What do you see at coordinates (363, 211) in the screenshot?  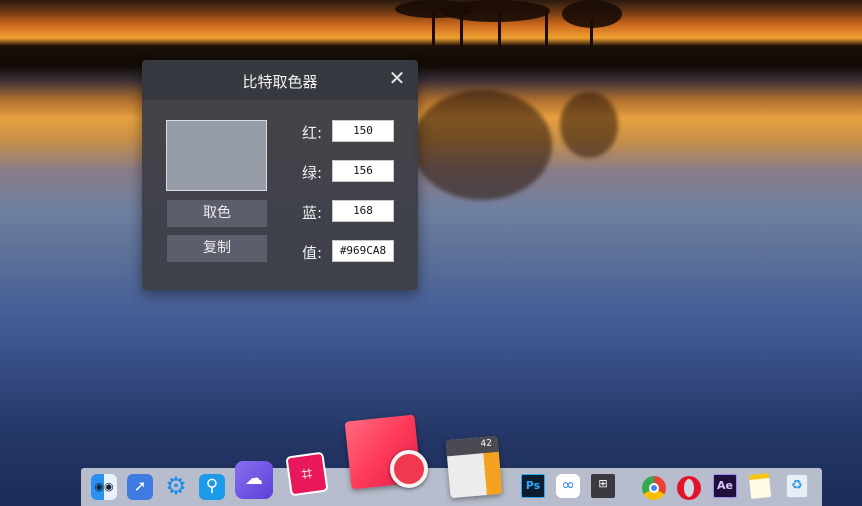 I see `blue-value-field: 168` at bounding box center [363, 211].